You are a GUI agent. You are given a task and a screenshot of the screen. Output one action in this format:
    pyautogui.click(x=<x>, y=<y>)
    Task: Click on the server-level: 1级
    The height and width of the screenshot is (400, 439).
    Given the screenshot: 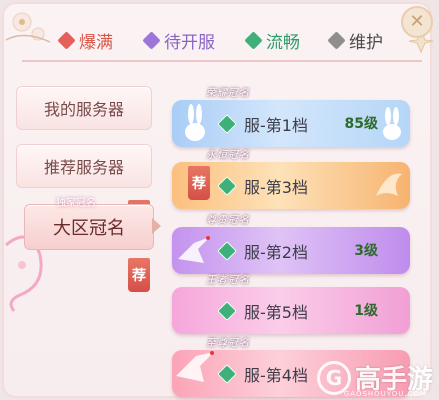 What is the action you would take?
    pyautogui.click(x=366, y=311)
    